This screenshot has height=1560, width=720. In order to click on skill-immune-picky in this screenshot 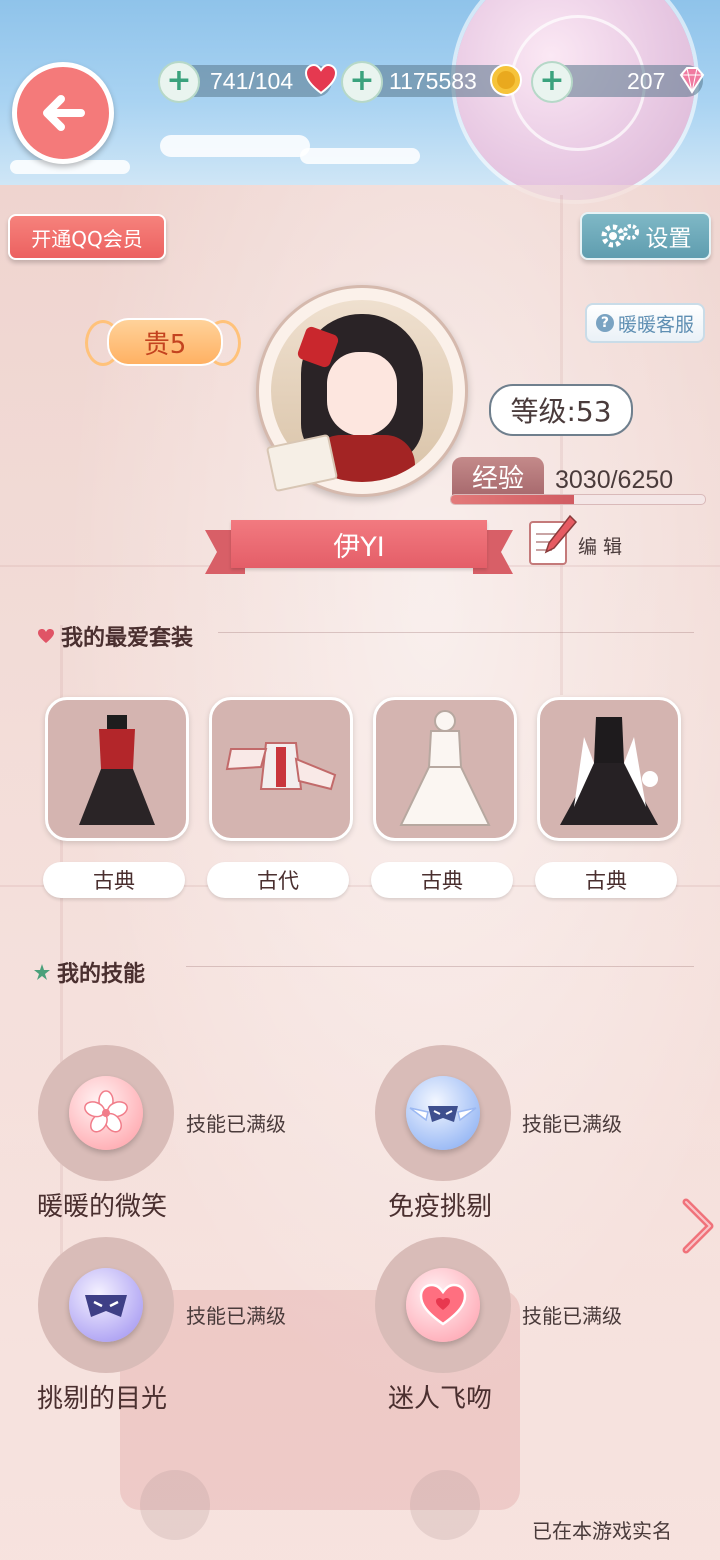, I will do `click(443, 1113)`.